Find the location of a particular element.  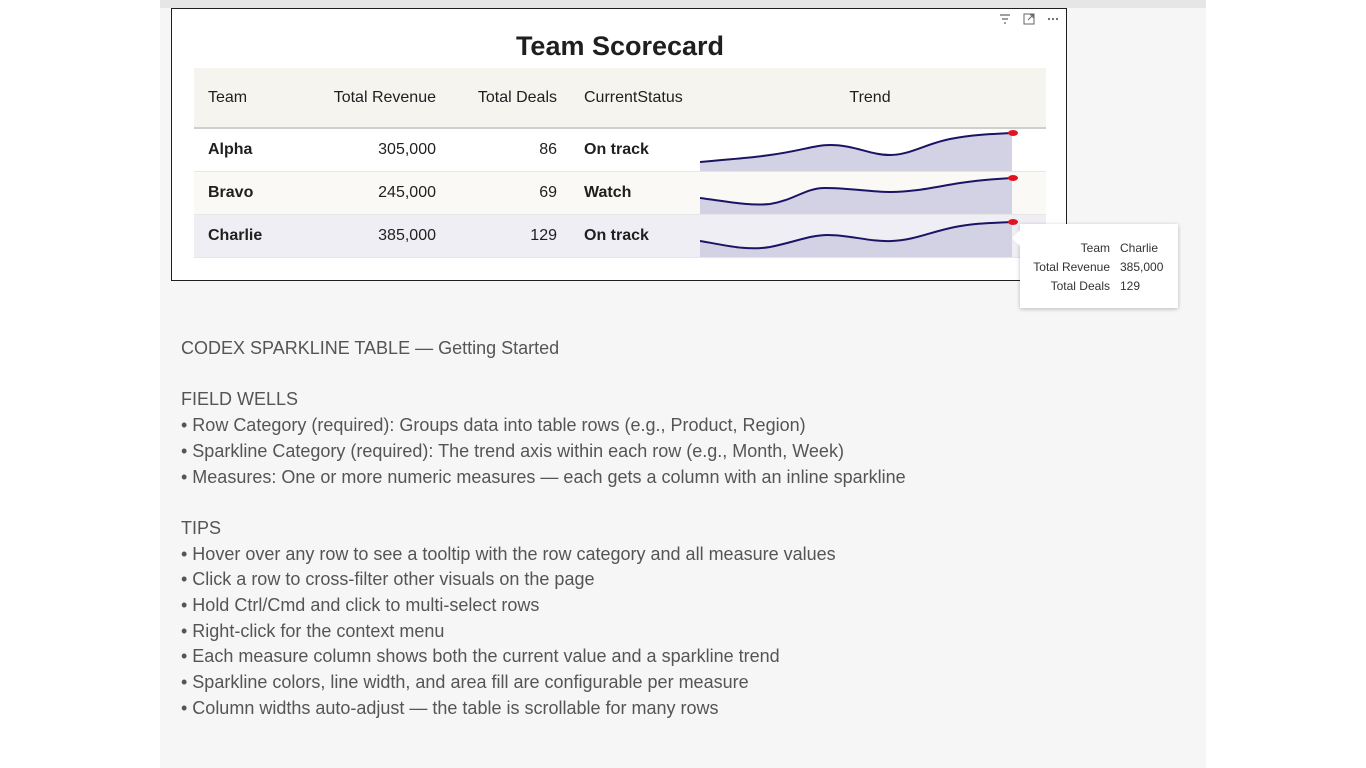

focus-mode-icon is located at coordinates (1029, 19).